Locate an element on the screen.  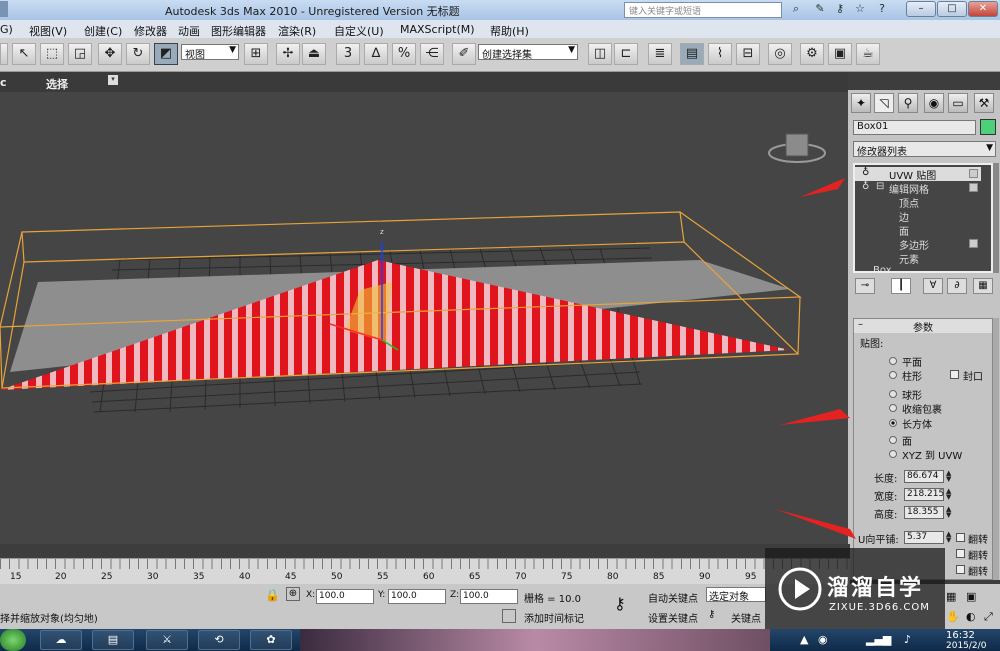
menu-help: 帮助(H) is located at coordinates (509, 31).